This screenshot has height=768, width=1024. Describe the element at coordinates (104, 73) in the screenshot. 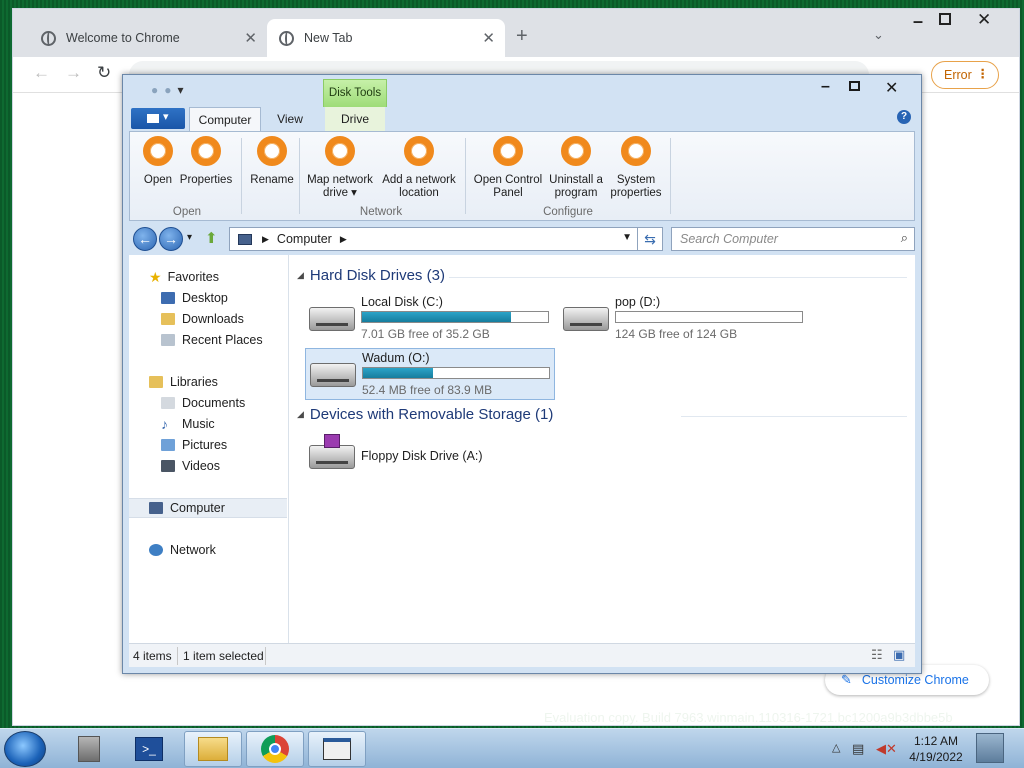

I see `reload-icon: ↻` at that location.